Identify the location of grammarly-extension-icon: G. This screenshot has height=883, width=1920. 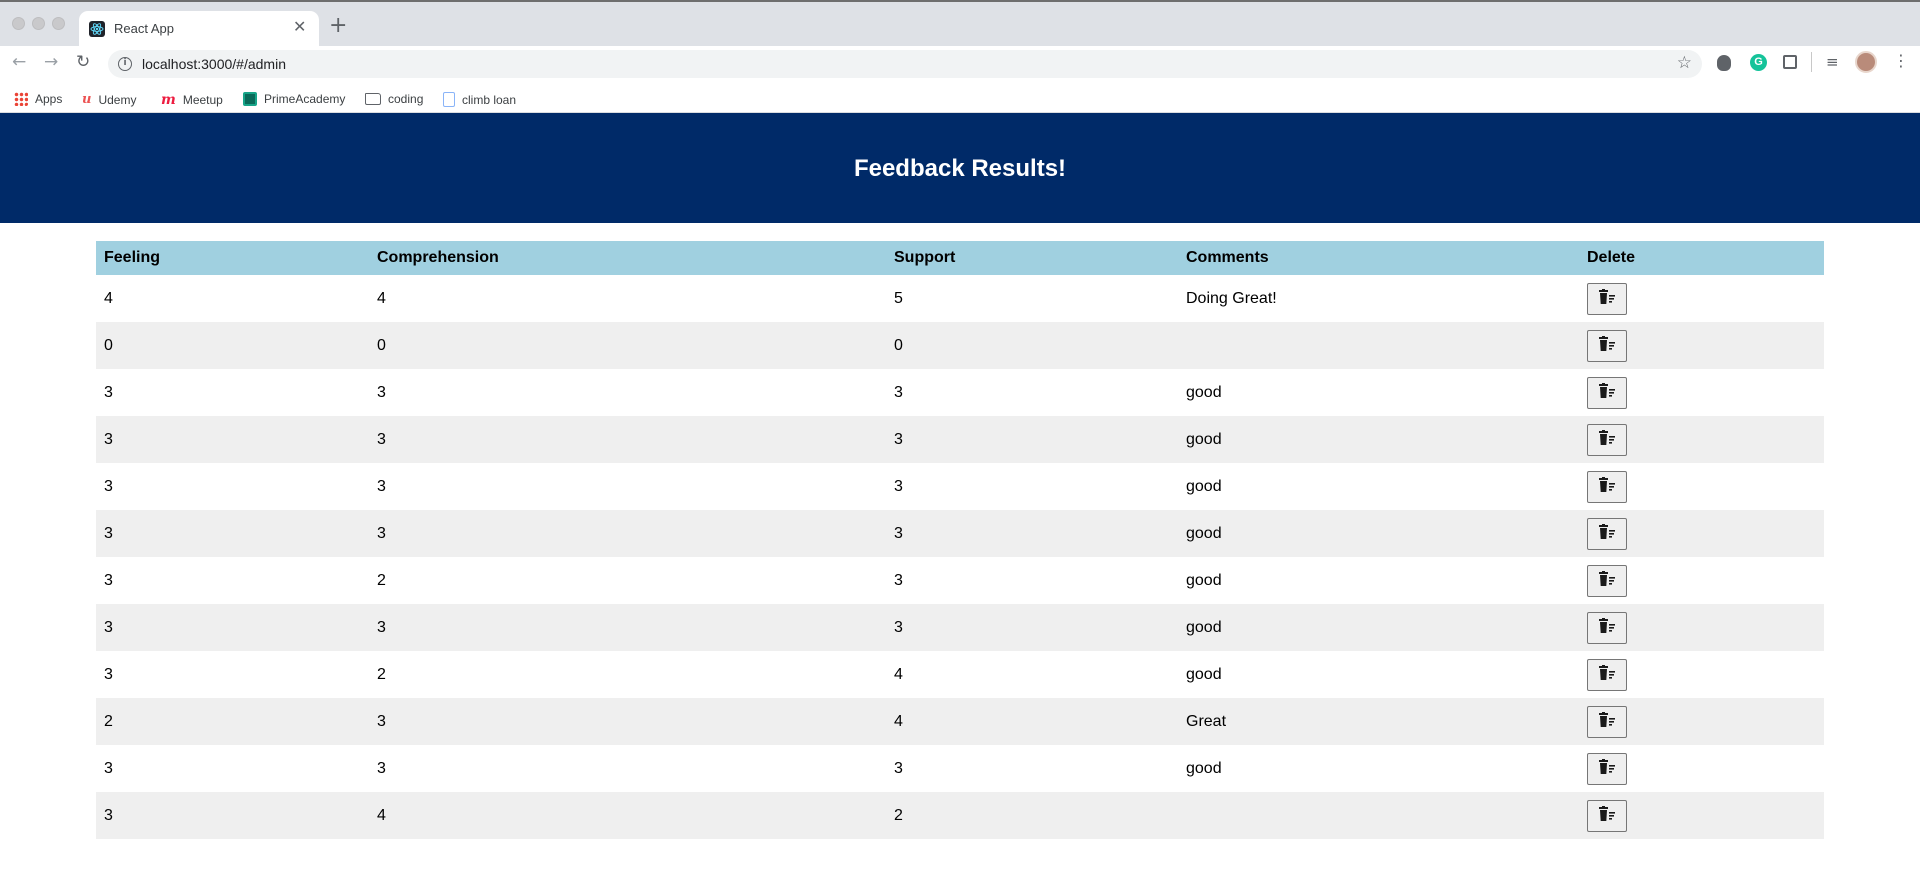
(1758, 62).